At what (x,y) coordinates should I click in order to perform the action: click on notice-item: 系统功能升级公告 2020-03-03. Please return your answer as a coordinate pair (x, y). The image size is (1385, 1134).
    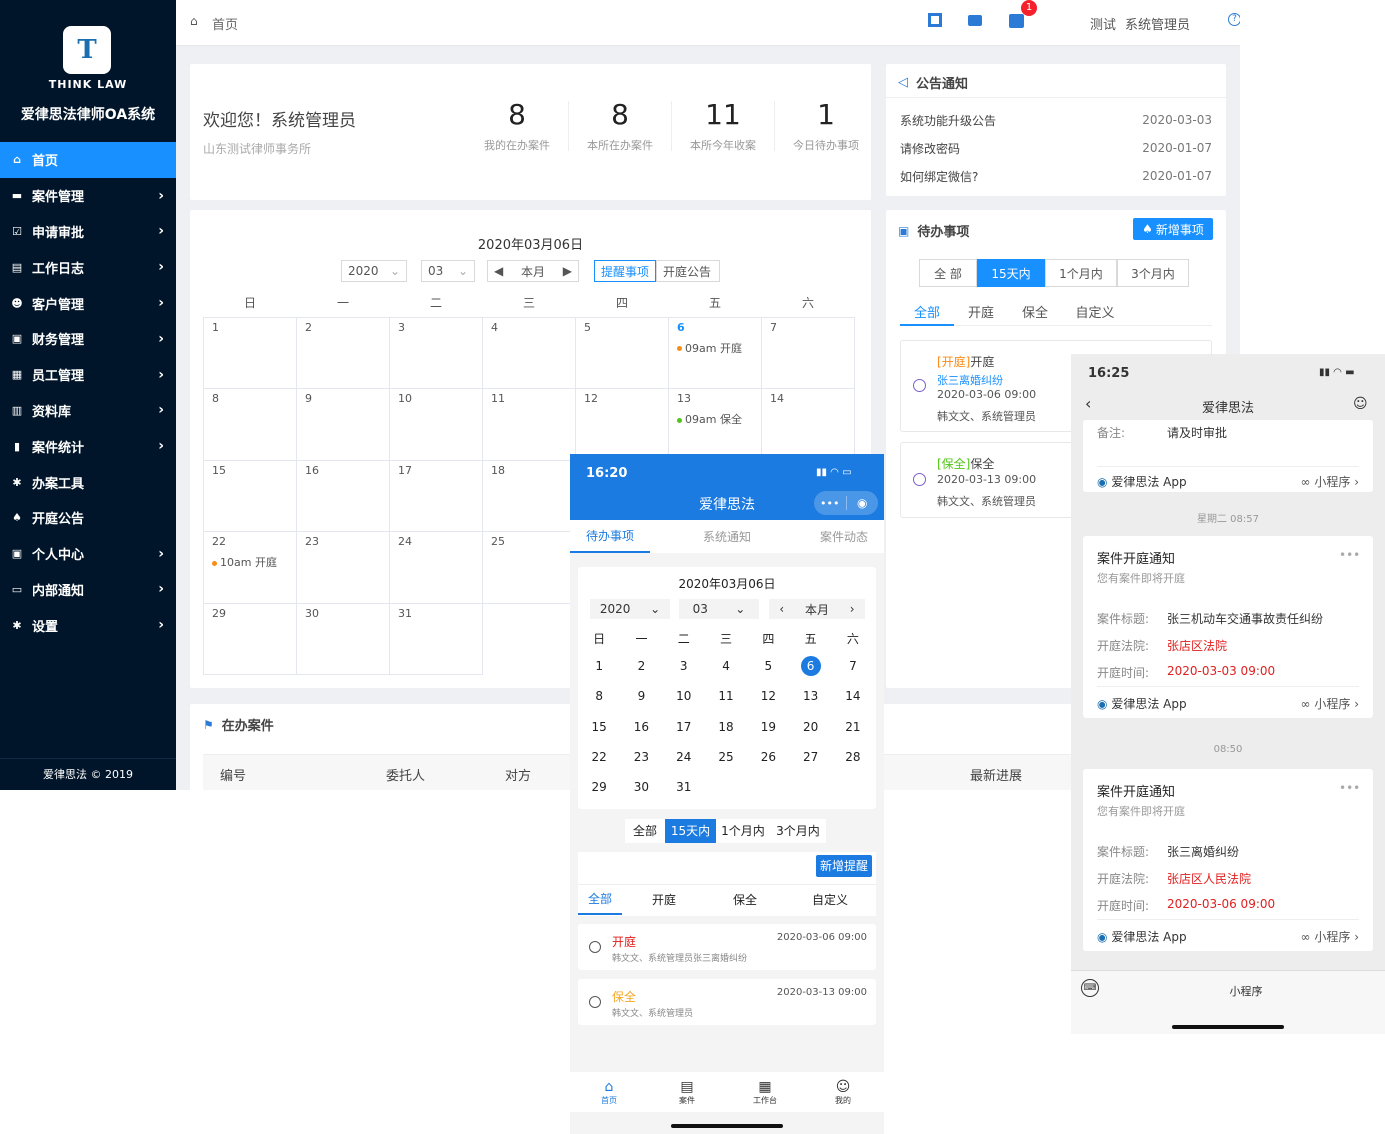
    Looking at the image, I should click on (1056, 120).